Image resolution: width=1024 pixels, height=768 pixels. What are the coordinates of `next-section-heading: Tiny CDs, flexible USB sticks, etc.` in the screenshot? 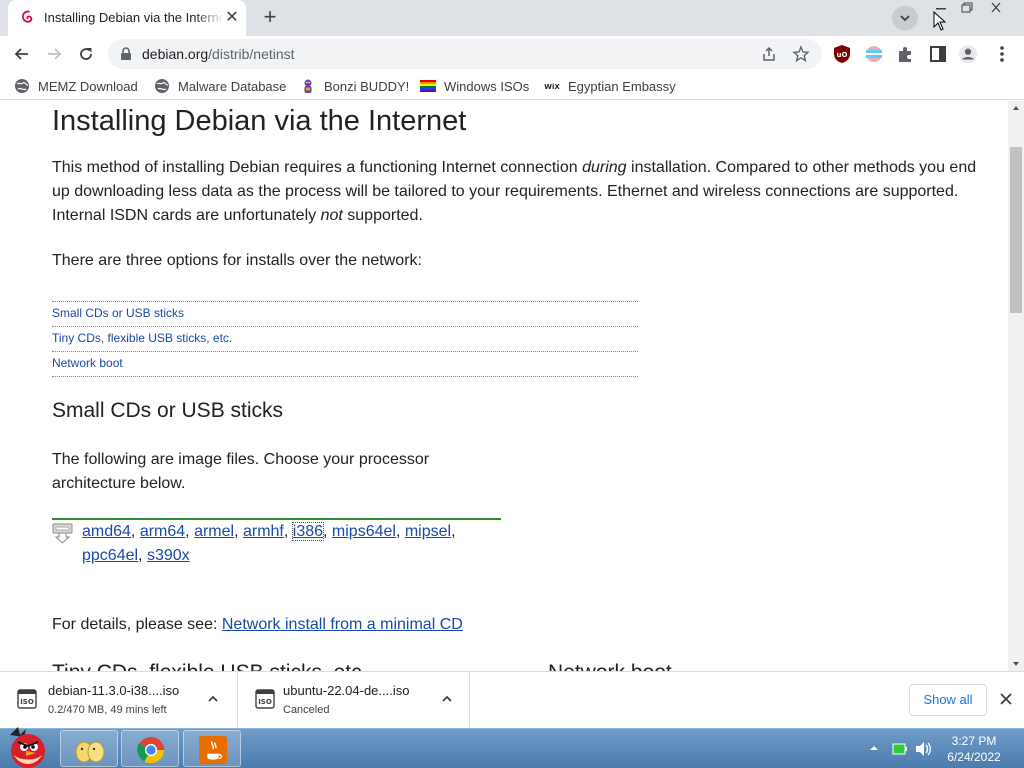 It's located at (209, 666).